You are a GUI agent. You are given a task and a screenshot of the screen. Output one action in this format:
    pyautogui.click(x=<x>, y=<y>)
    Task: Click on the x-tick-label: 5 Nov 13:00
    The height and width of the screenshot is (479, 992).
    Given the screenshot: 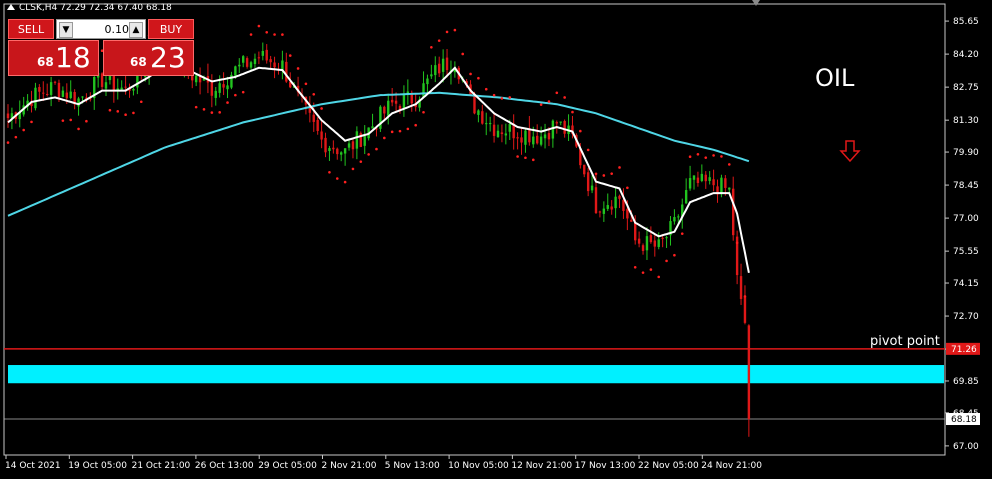 What is the action you would take?
    pyautogui.click(x=412, y=466)
    